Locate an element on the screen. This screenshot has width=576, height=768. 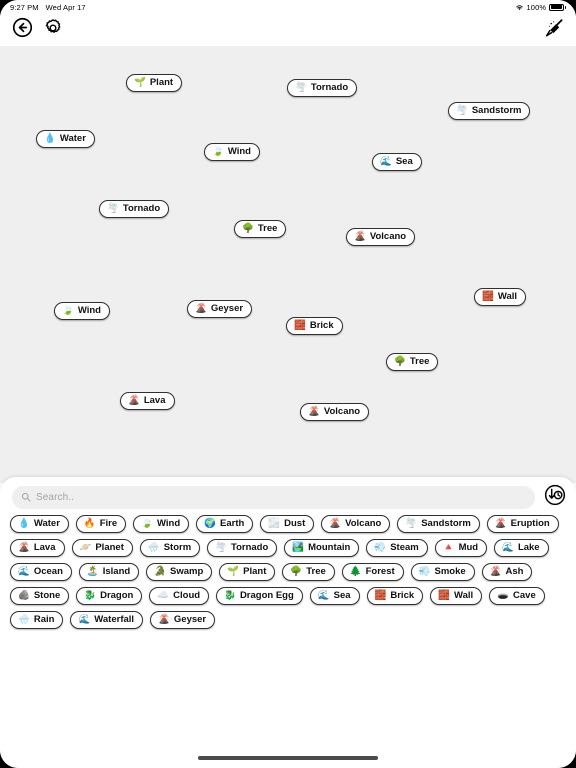
palette-item: 🌧️ Rain is located at coordinates (37, 620).